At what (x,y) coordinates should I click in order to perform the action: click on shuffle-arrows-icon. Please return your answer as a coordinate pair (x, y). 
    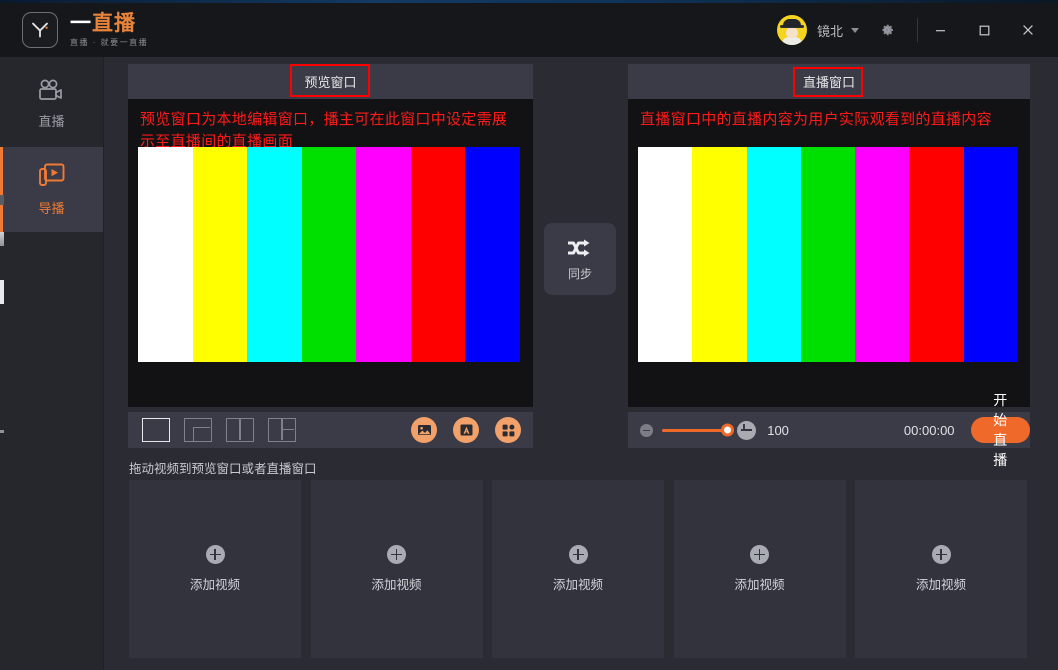
    Looking at the image, I should click on (579, 247).